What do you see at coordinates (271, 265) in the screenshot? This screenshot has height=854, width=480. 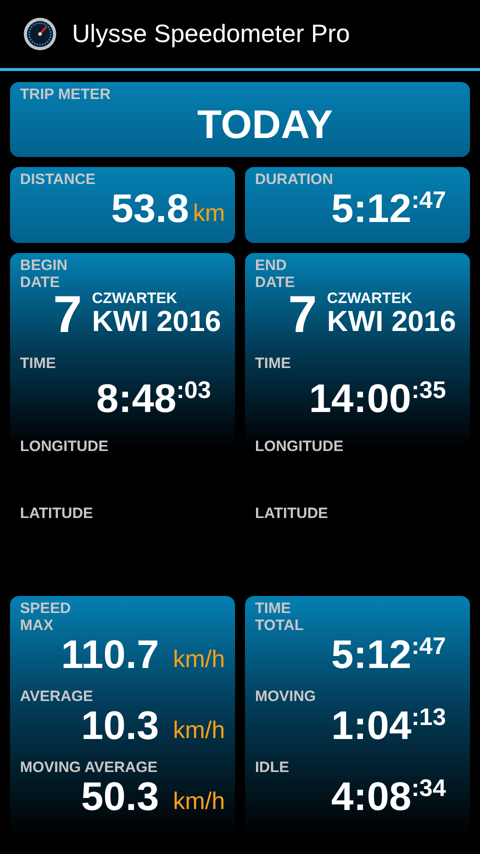 I see `endpoint-title: END` at bounding box center [271, 265].